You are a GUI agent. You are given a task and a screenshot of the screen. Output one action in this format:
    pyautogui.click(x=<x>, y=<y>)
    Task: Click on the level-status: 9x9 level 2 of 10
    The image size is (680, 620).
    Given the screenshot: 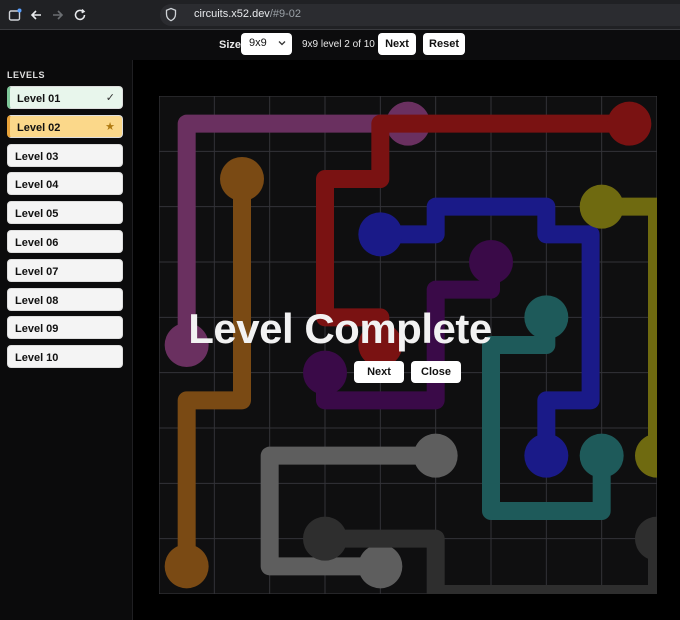 What is the action you would take?
    pyautogui.click(x=338, y=44)
    